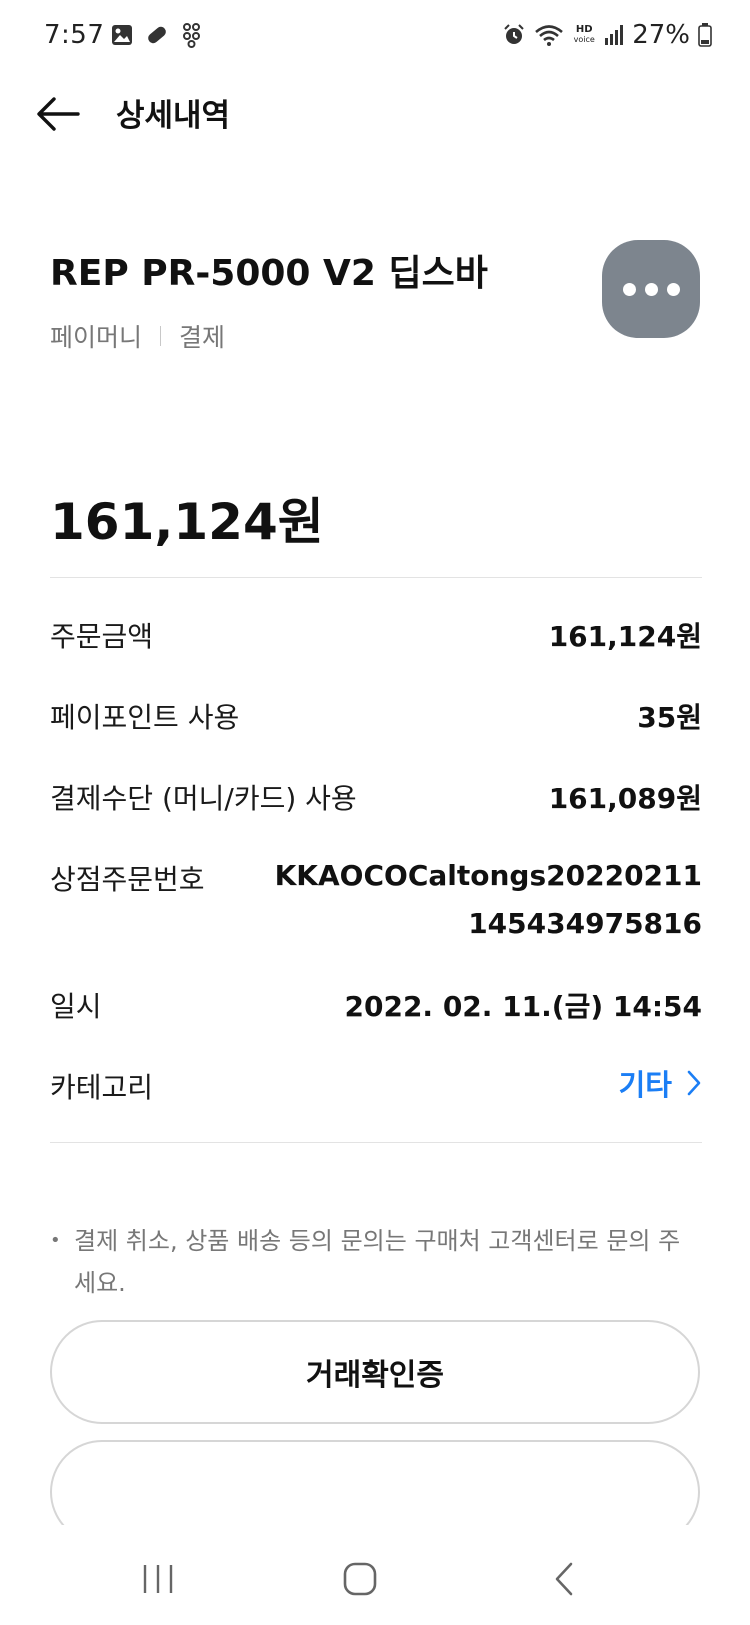 This screenshot has height=1625, width=750. I want to click on gallery-icon, so click(122, 35).